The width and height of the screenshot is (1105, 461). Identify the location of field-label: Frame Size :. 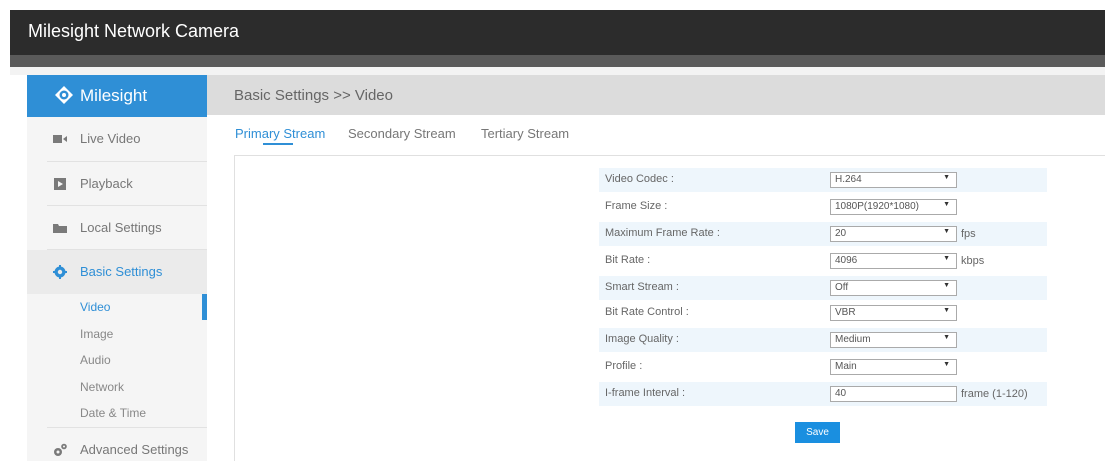
(636, 206).